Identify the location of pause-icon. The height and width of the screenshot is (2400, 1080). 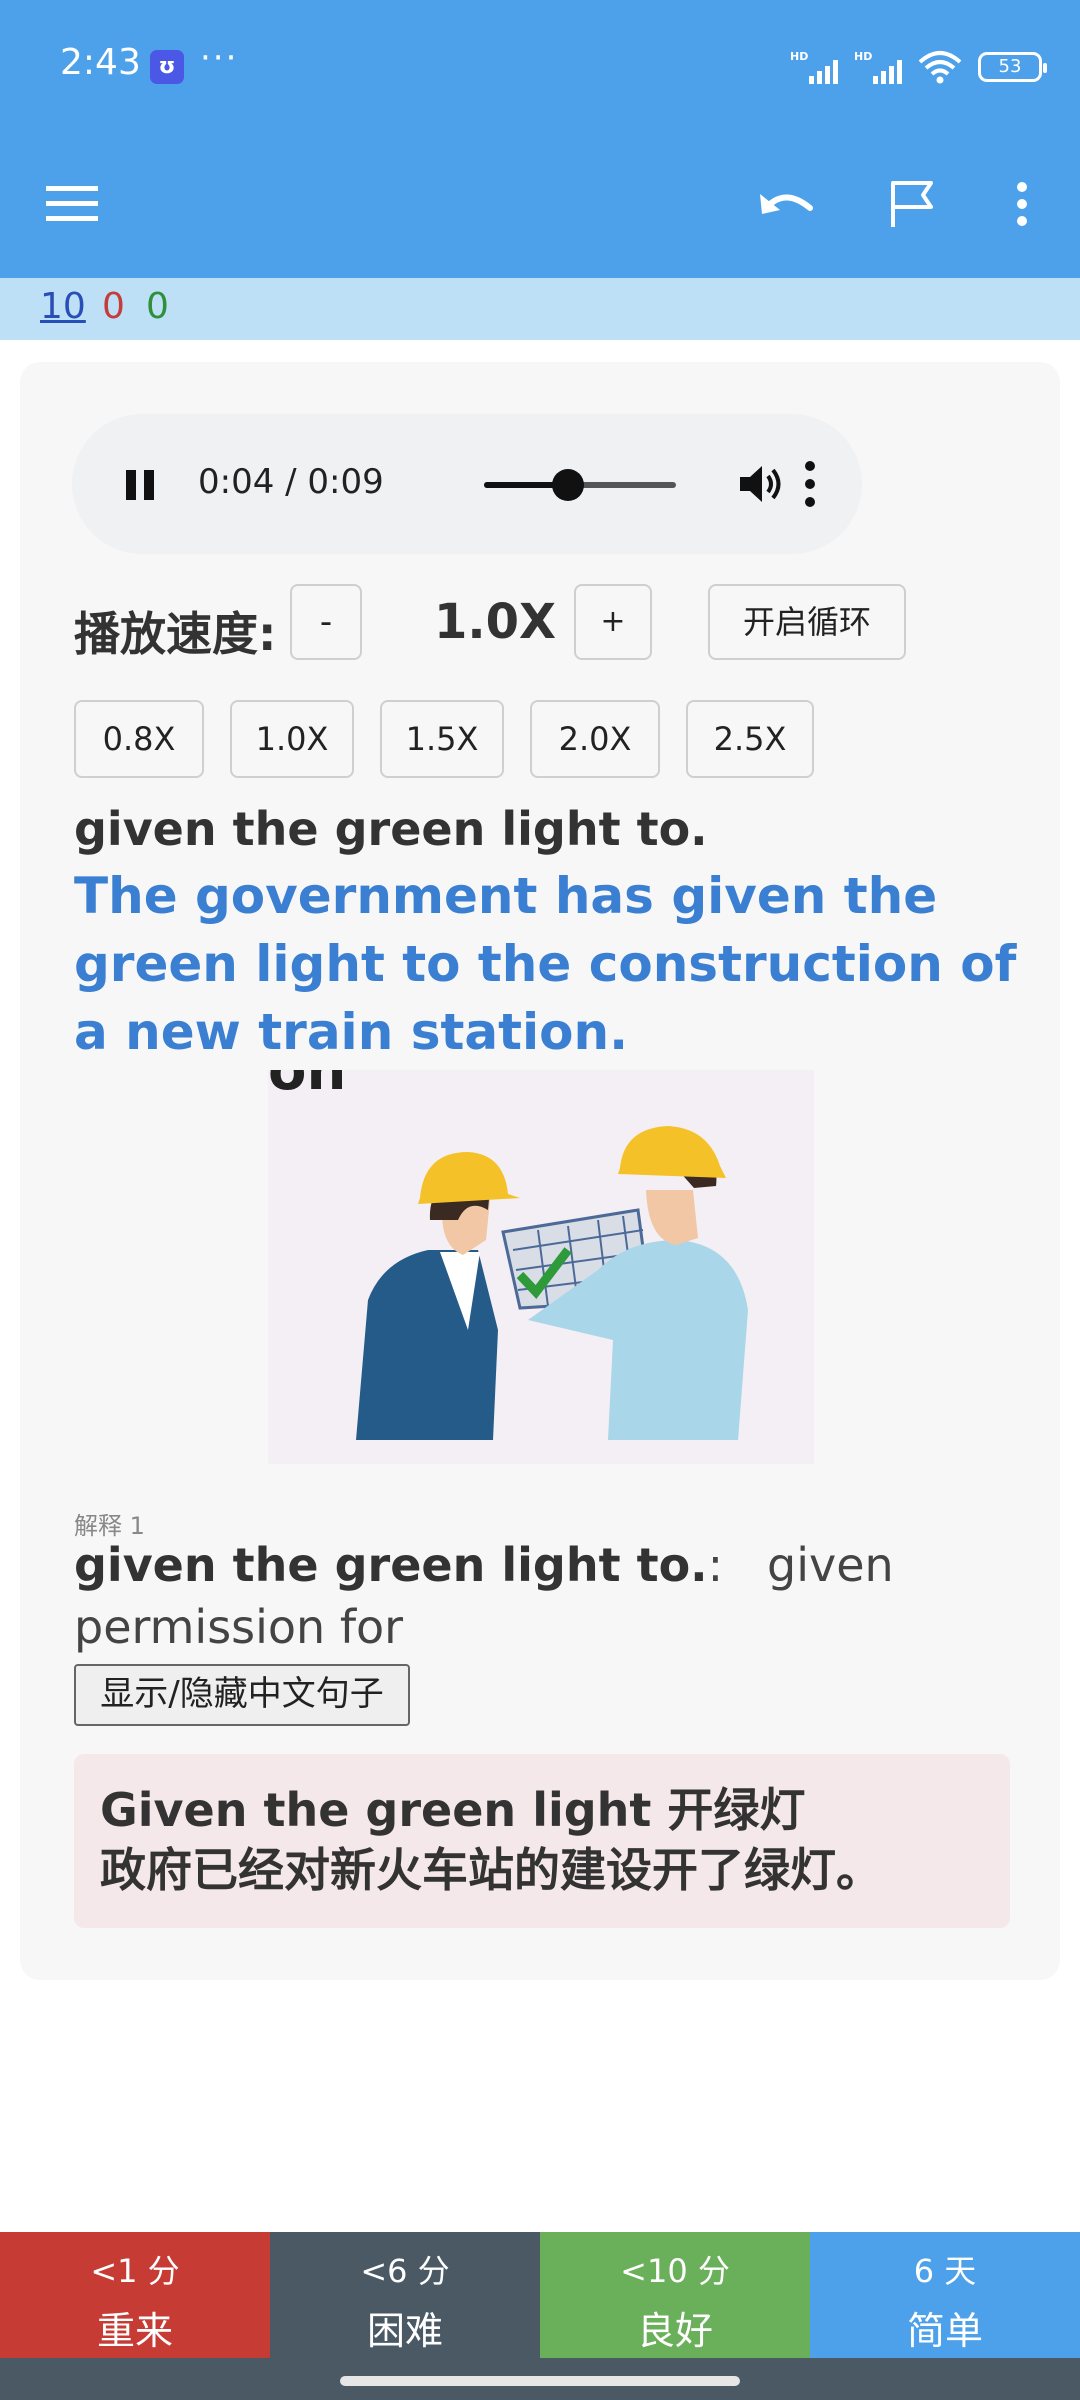
(142, 484).